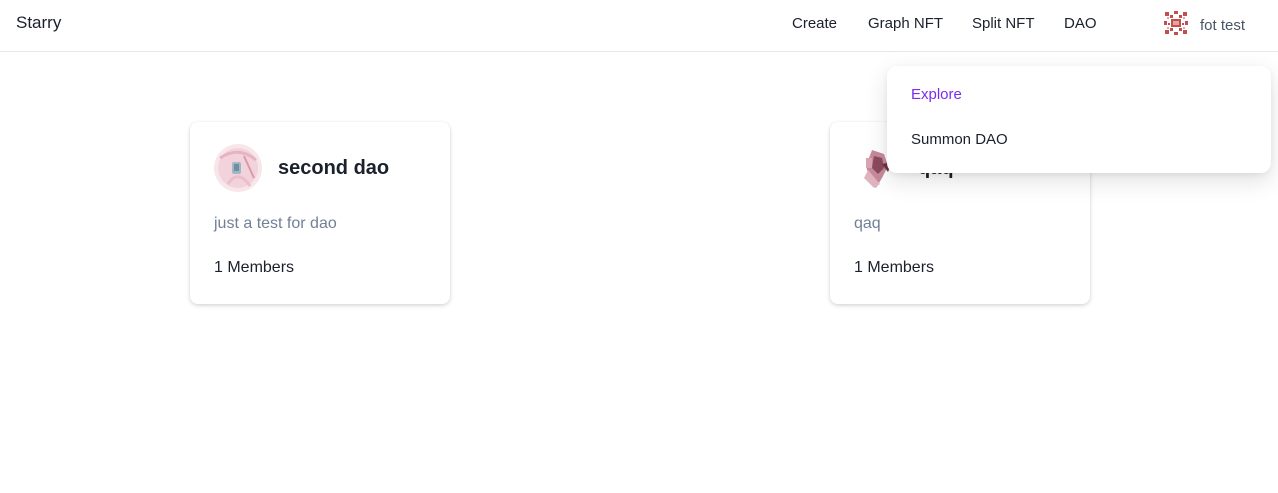 This screenshot has width=1278, height=493. I want to click on nav-dao: DAO, so click(1080, 23).